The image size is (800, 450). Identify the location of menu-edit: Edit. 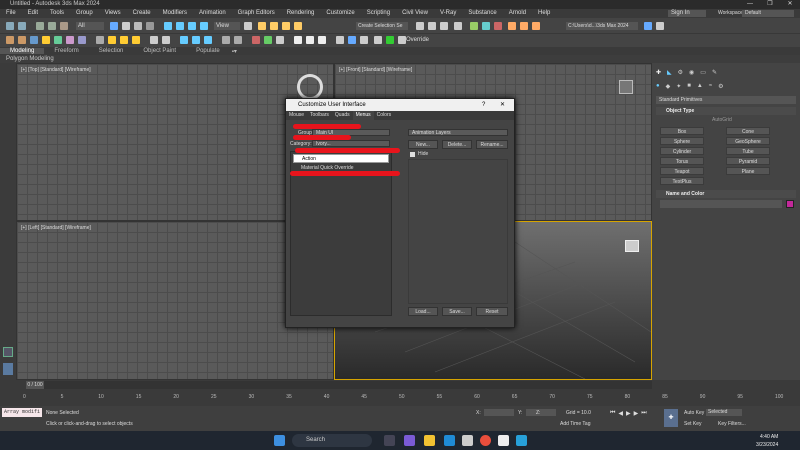
(33, 13).